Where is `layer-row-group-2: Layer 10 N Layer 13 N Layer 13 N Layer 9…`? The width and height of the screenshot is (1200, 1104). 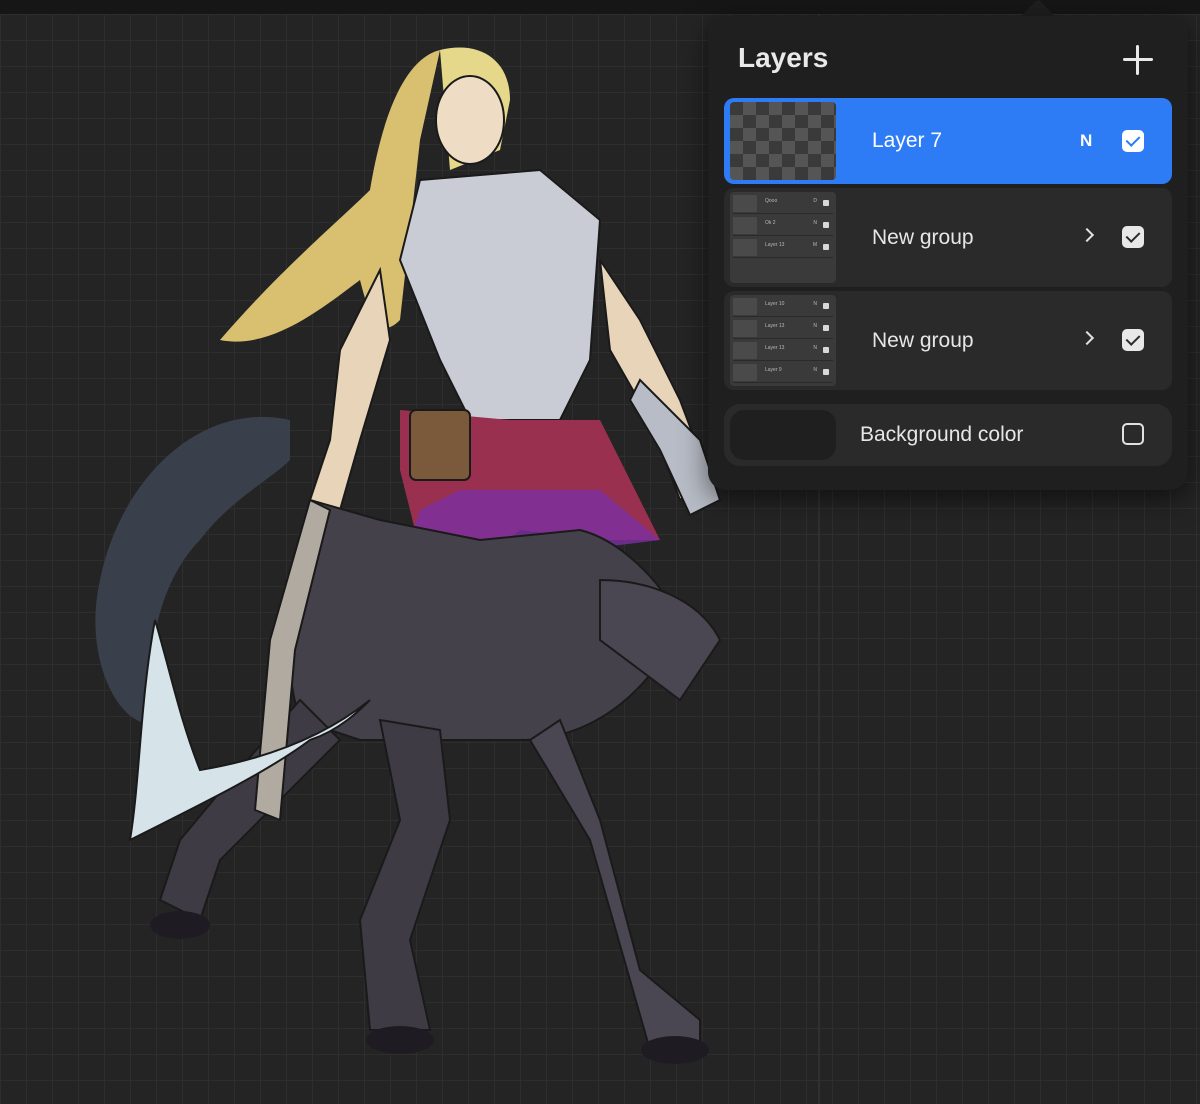
layer-row-group-2: Layer 10 N Layer 13 N Layer 13 N Layer 9… is located at coordinates (948, 340).